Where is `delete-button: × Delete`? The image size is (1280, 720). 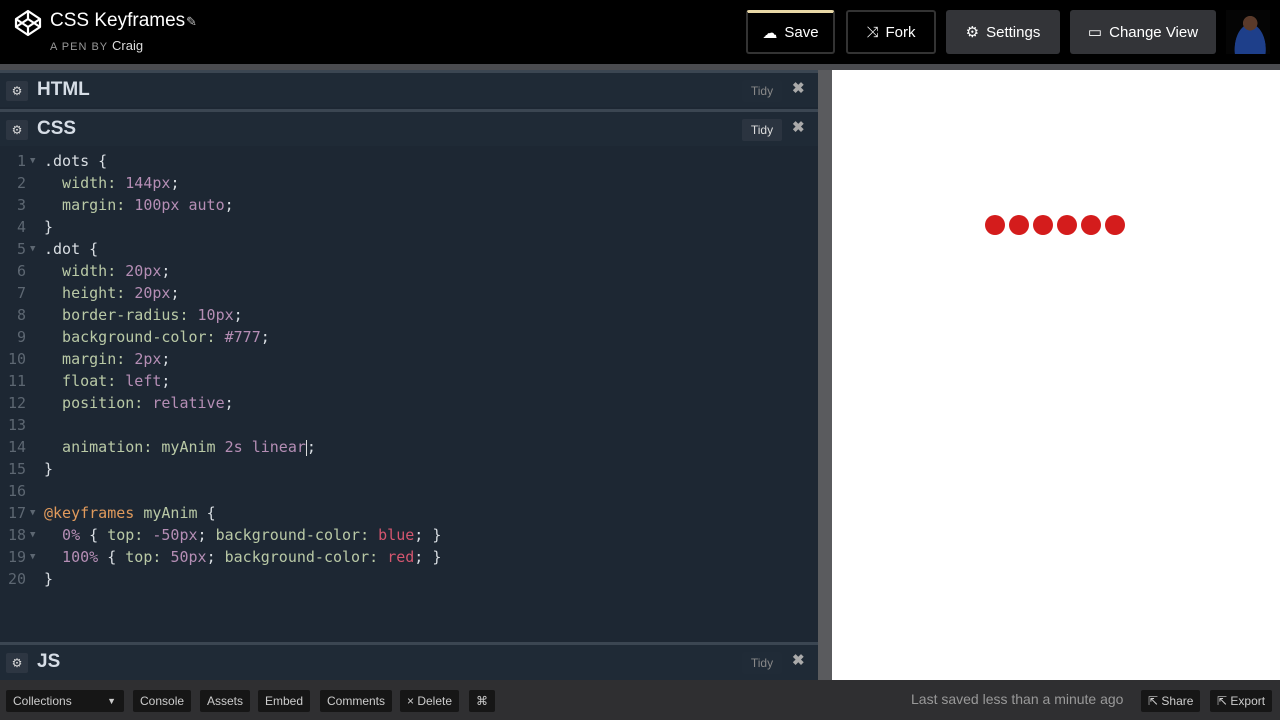 delete-button: × Delete is located at coordinates (430, 701).